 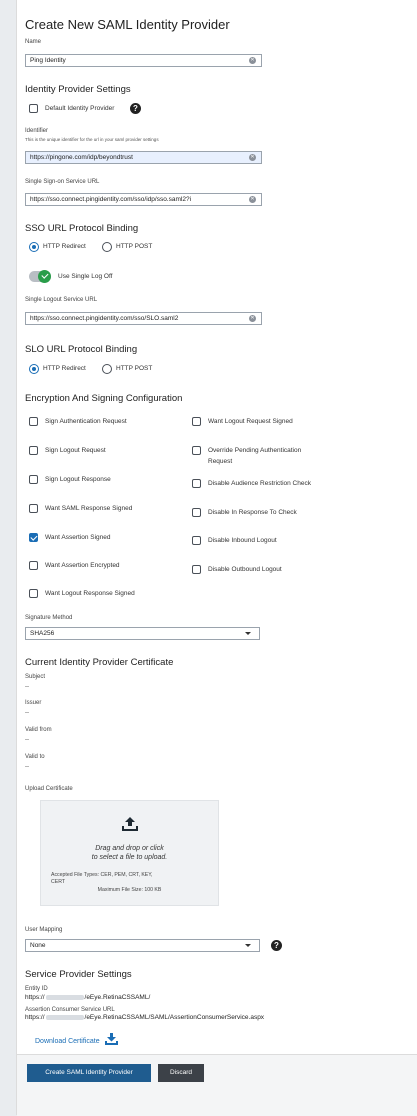 I want to click on single-logoff-toggle, so click(x=40, y=276).